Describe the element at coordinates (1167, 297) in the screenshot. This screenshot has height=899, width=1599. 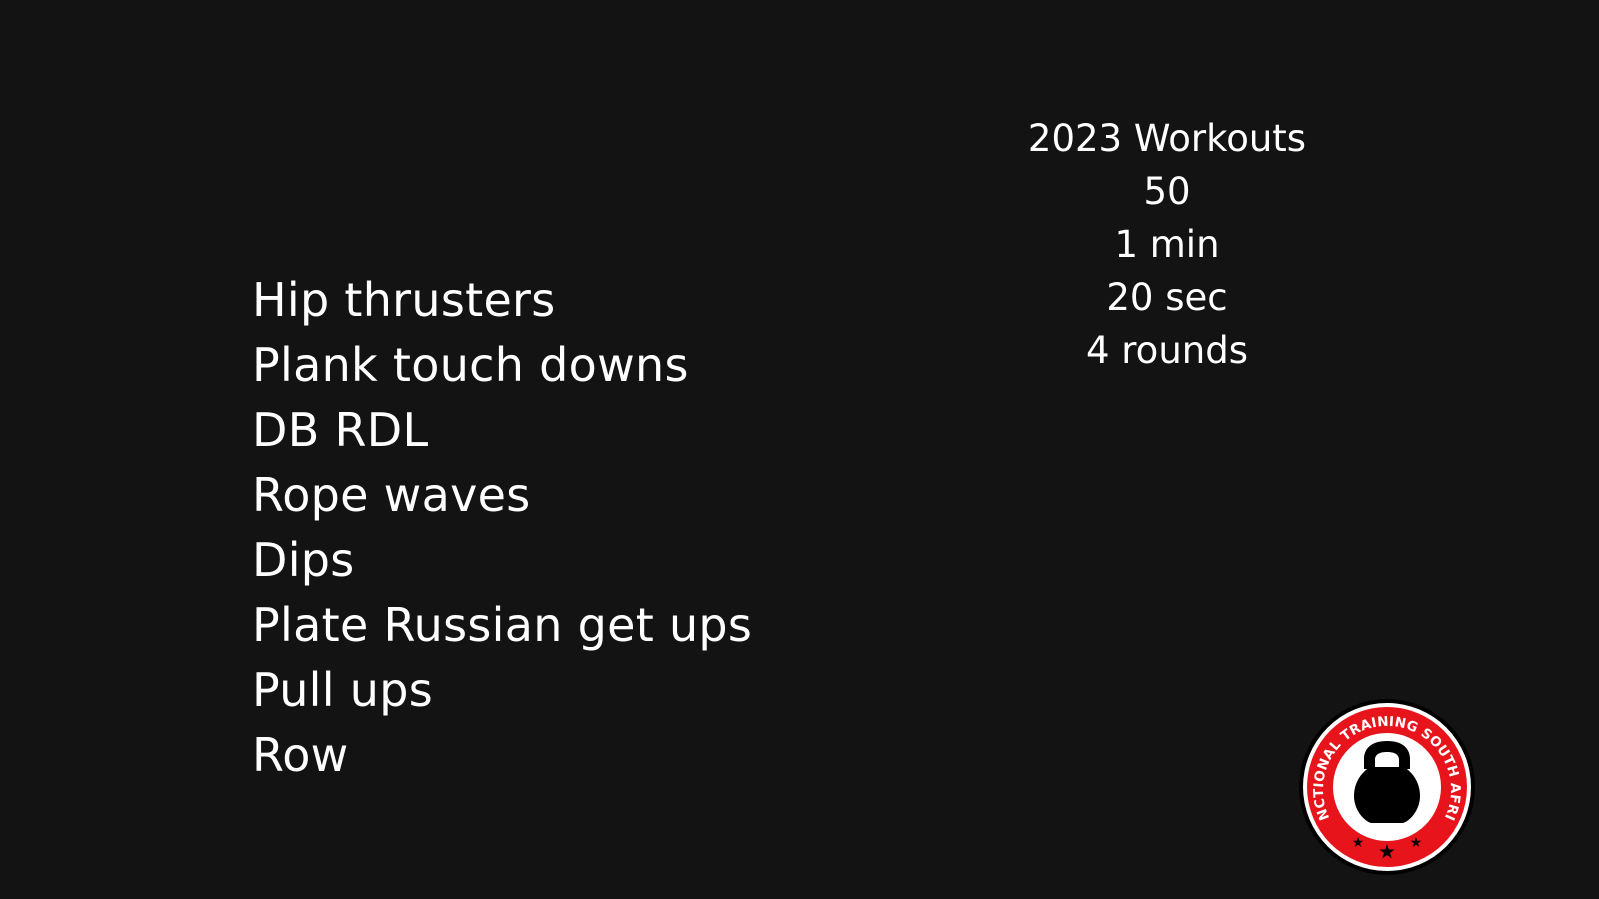
I see `info-rest-time: 20 sec` at that location.